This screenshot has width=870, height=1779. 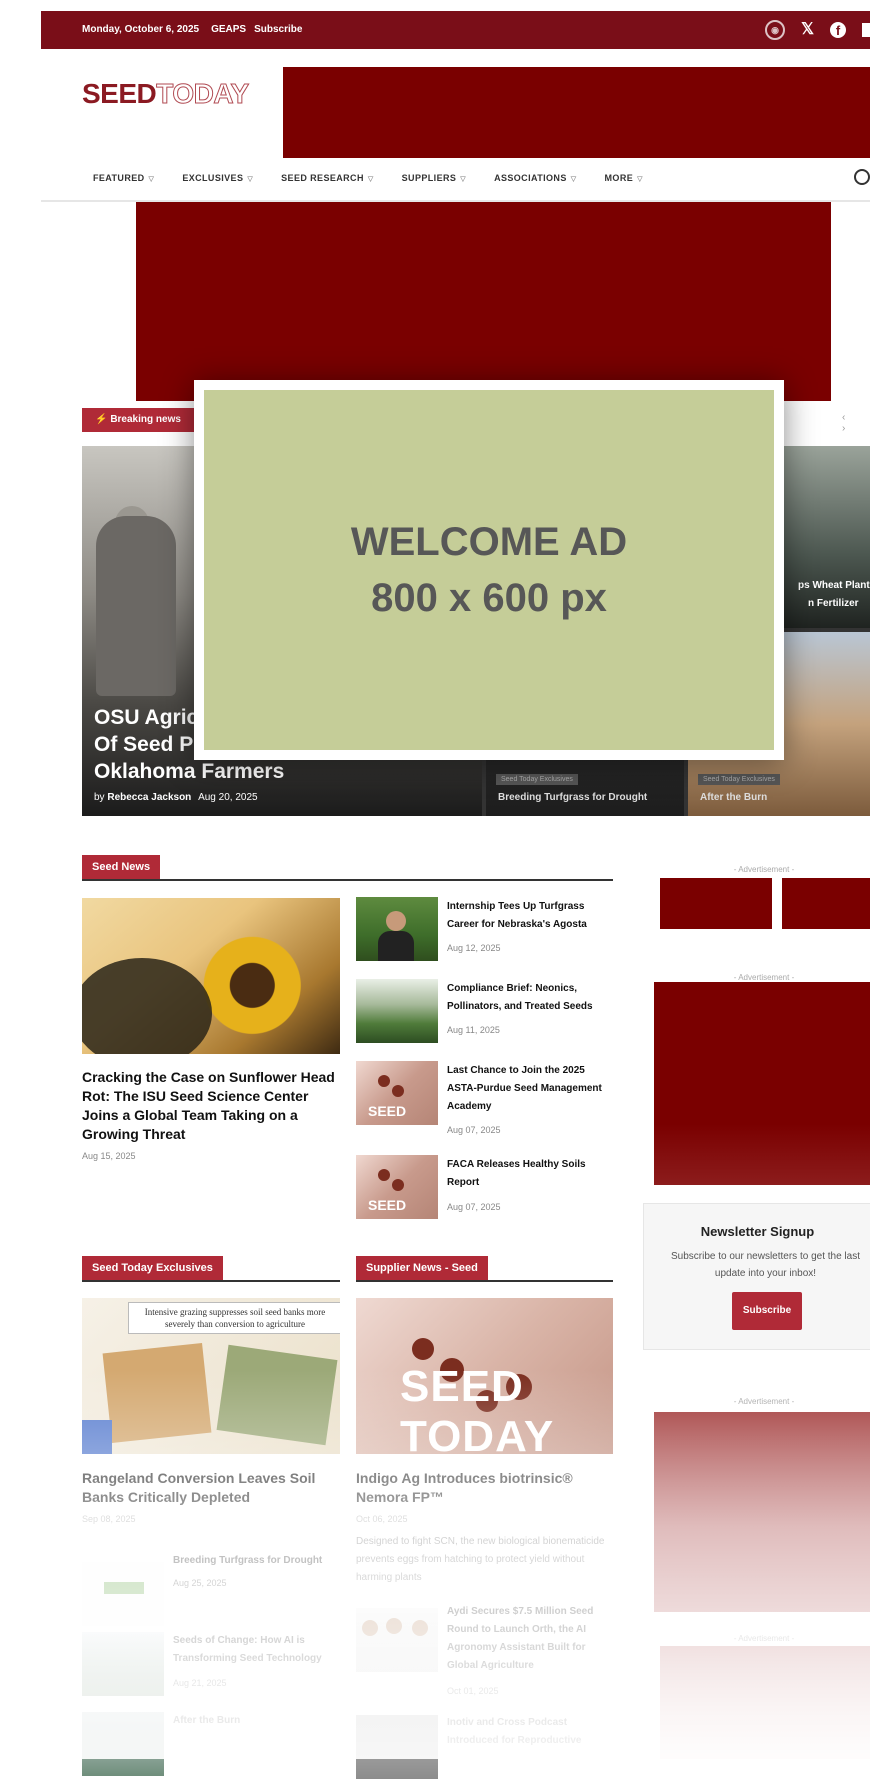 I want to click on carousel-arrows: ‹ ›, so click(x=856, y=423).